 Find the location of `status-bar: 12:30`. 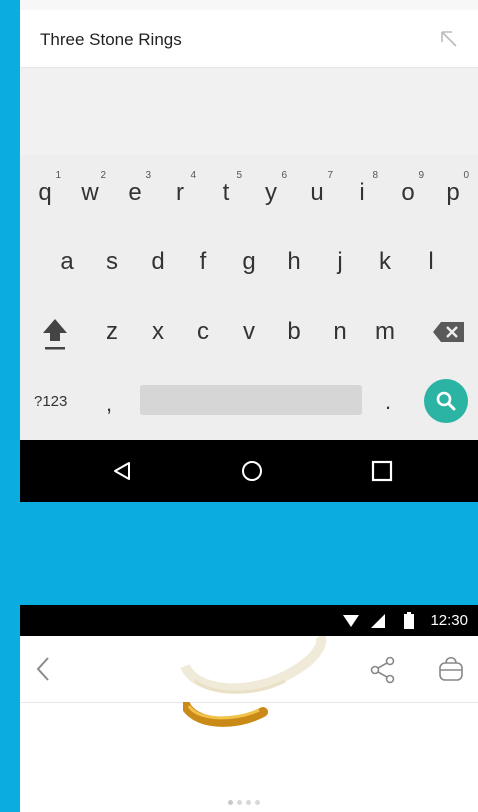

status-bar: 12:30 is located at coordinates (249, 620).